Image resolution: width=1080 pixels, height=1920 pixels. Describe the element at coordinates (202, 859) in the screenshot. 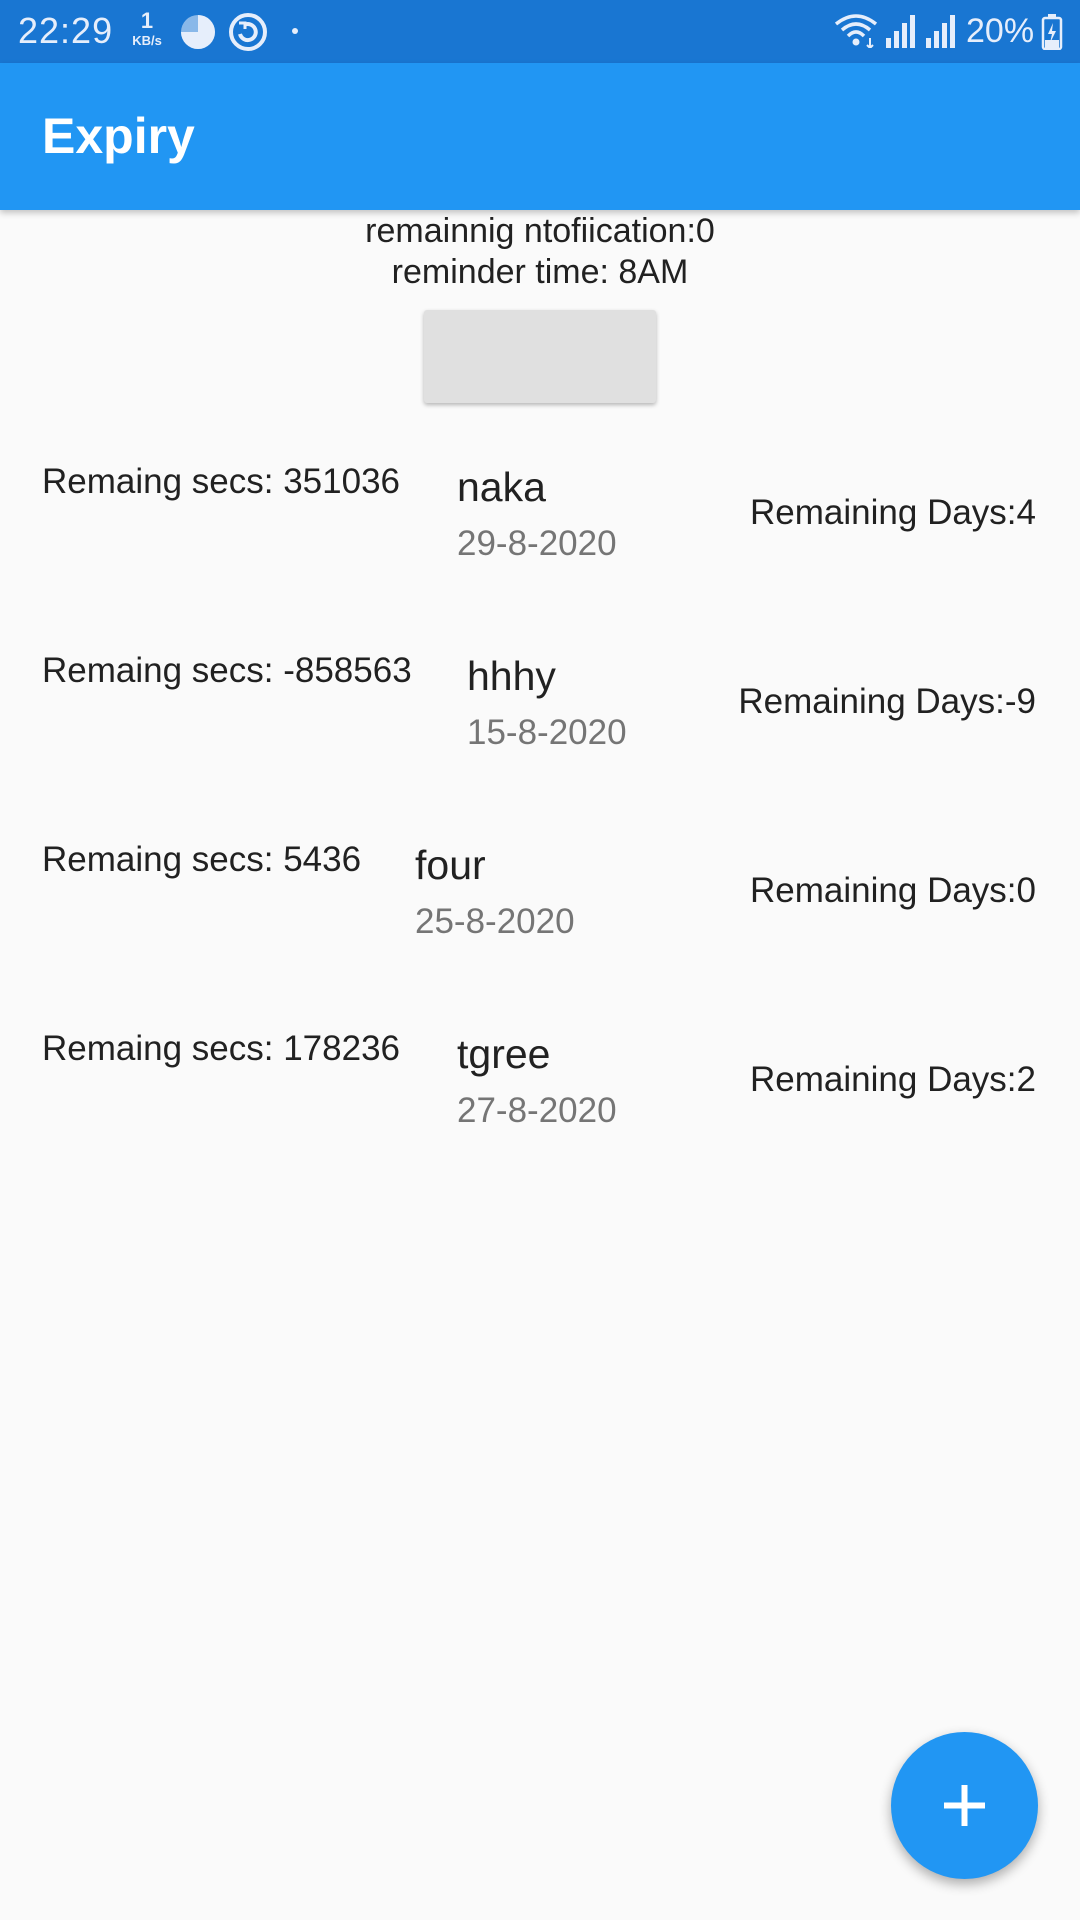

I see `remaining-secs: Remaing secs: 5436` at that location.